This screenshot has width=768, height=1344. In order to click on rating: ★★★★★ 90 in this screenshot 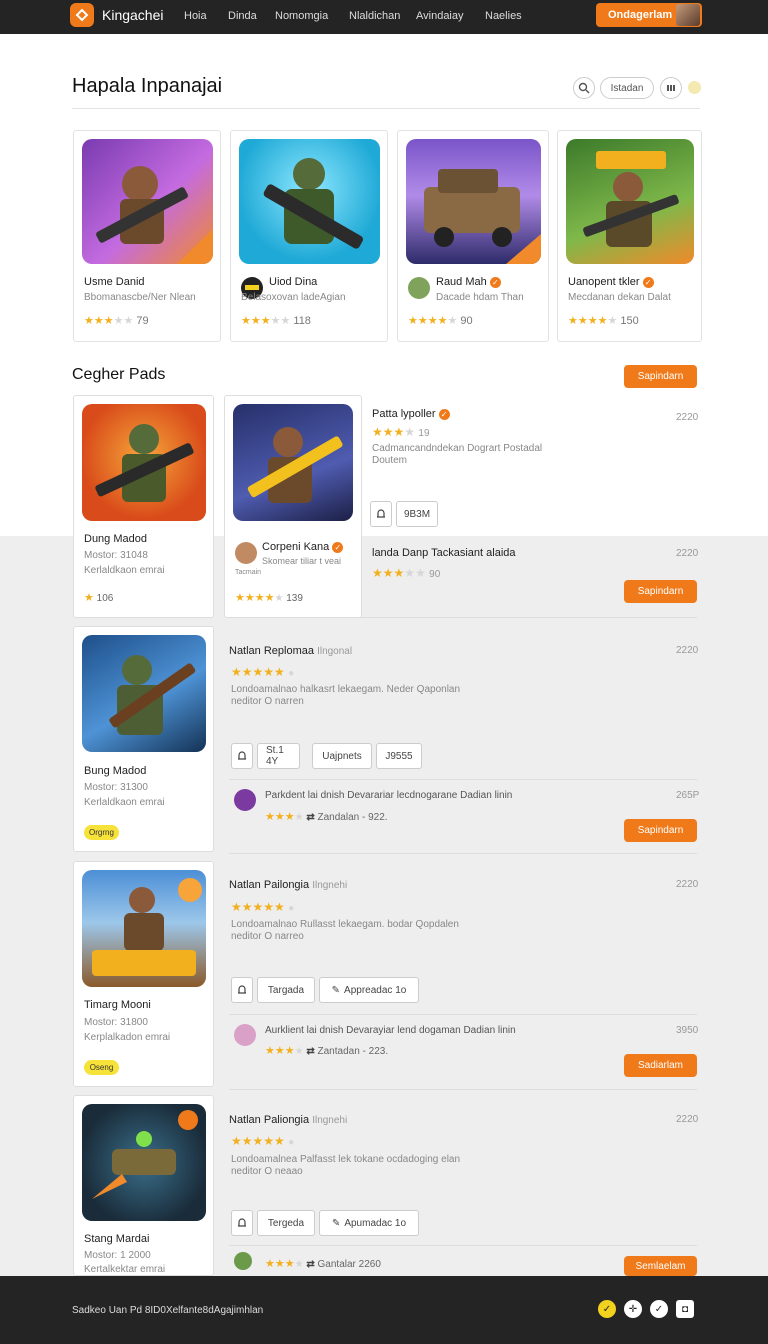, I will do `click(440, 321)`.